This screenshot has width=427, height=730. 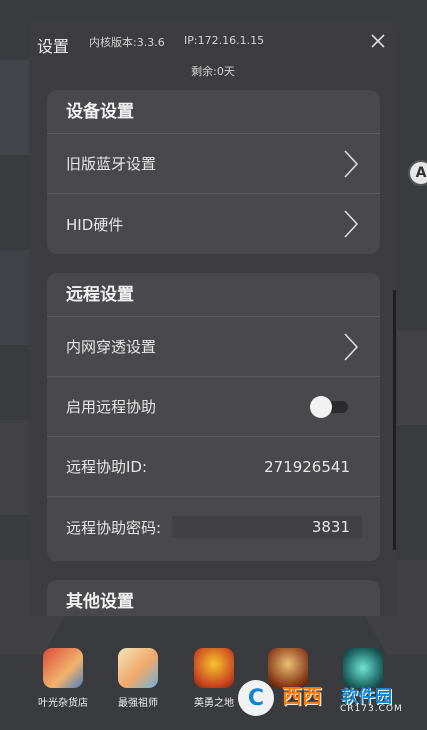 I want to click on enable-remote-assist-label: 启用远程协助, so click(x=111, y=407).